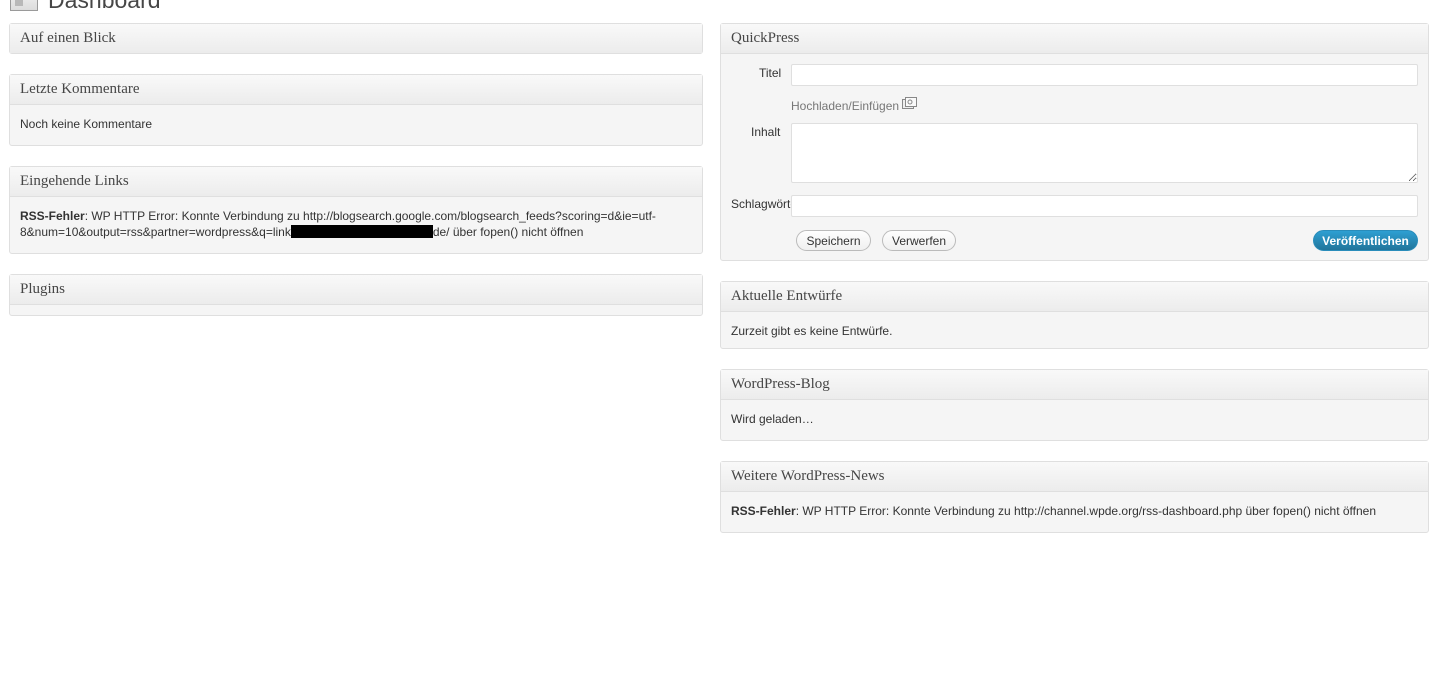  I want to click on widget-title: Eingehende Links, so click(74, 181).